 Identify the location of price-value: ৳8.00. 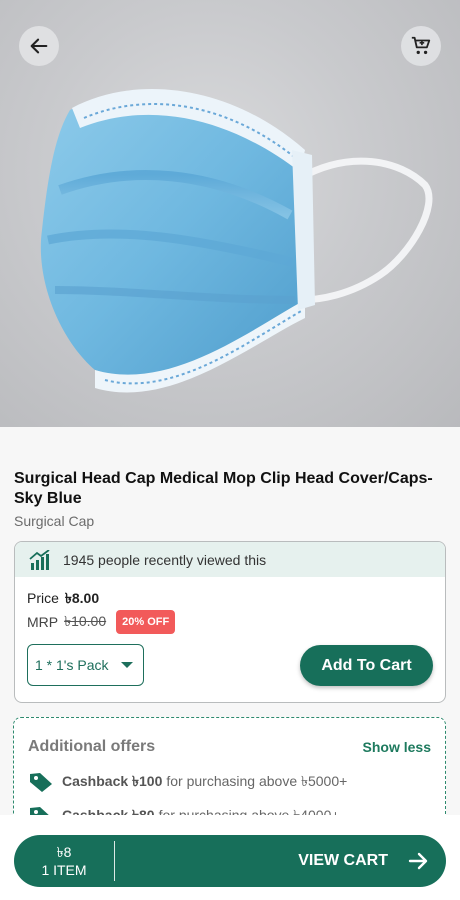
(82, 598).